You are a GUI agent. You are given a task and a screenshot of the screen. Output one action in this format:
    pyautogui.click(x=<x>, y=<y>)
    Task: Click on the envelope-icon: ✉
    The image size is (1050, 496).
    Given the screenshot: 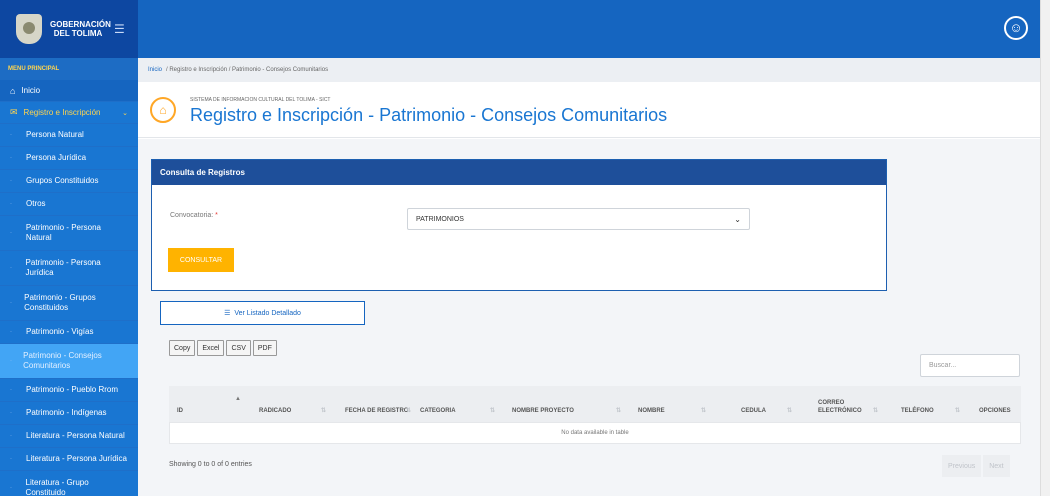 What is the action you would take?
    pyautogui.click(x=14, y=112)
    